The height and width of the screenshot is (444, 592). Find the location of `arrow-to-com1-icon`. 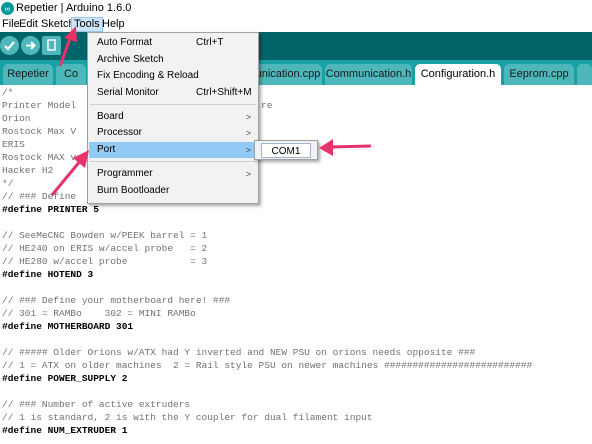

arrow-to-com1-icon is located at coordinates (345, 147).